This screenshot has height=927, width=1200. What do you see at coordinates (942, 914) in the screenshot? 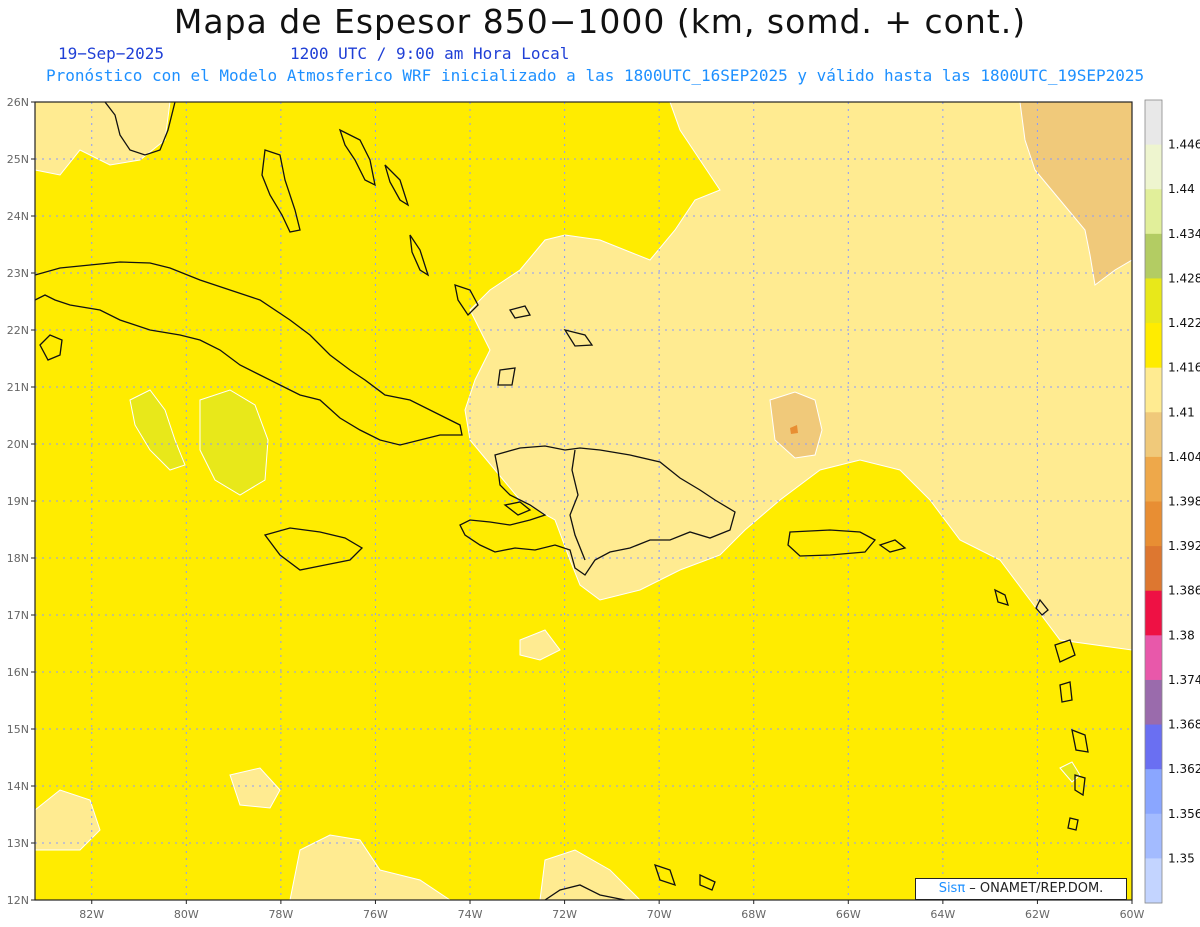
I see `lon-tick-label: 64W` at bounding box center [942, 914].